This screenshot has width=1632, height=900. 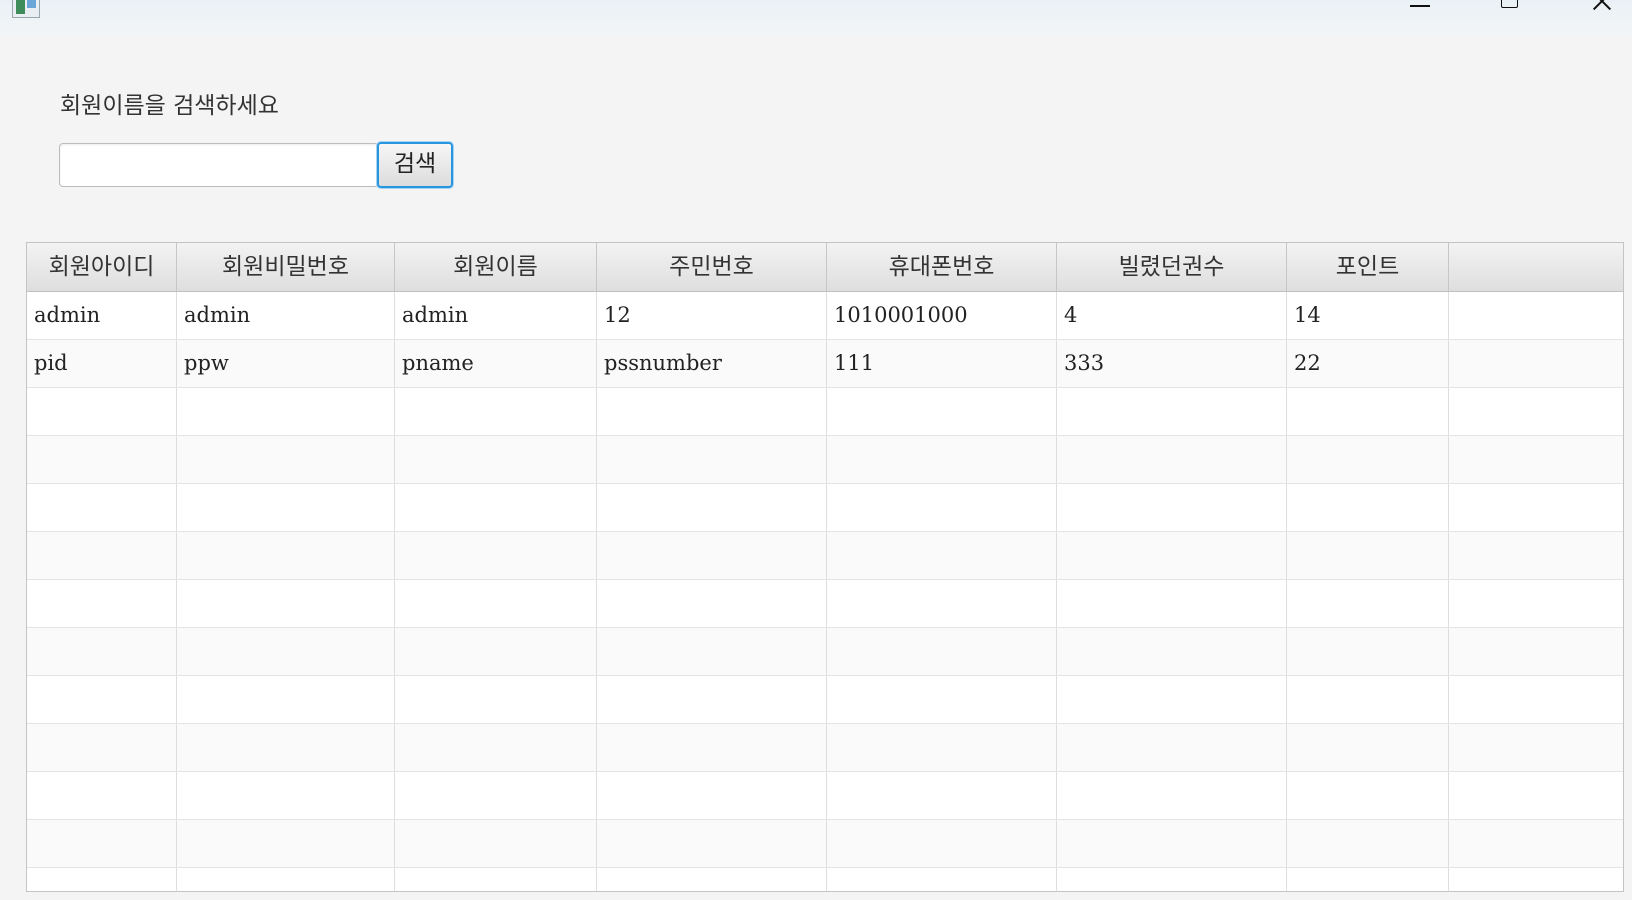 I want to click on minimize-icon, so click(x=1420, y=10).